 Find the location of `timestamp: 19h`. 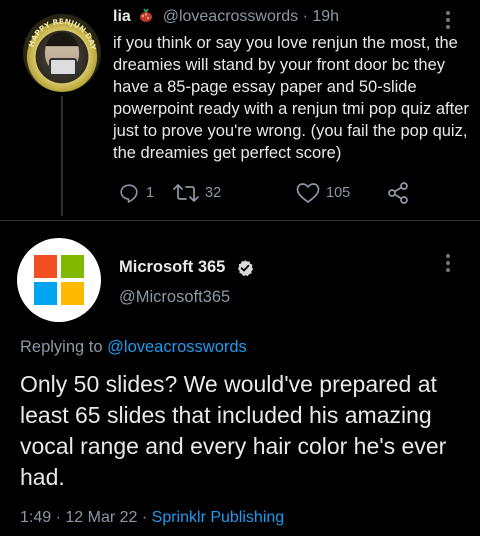

timestamp: 19h is located at coordinates (325, 16).